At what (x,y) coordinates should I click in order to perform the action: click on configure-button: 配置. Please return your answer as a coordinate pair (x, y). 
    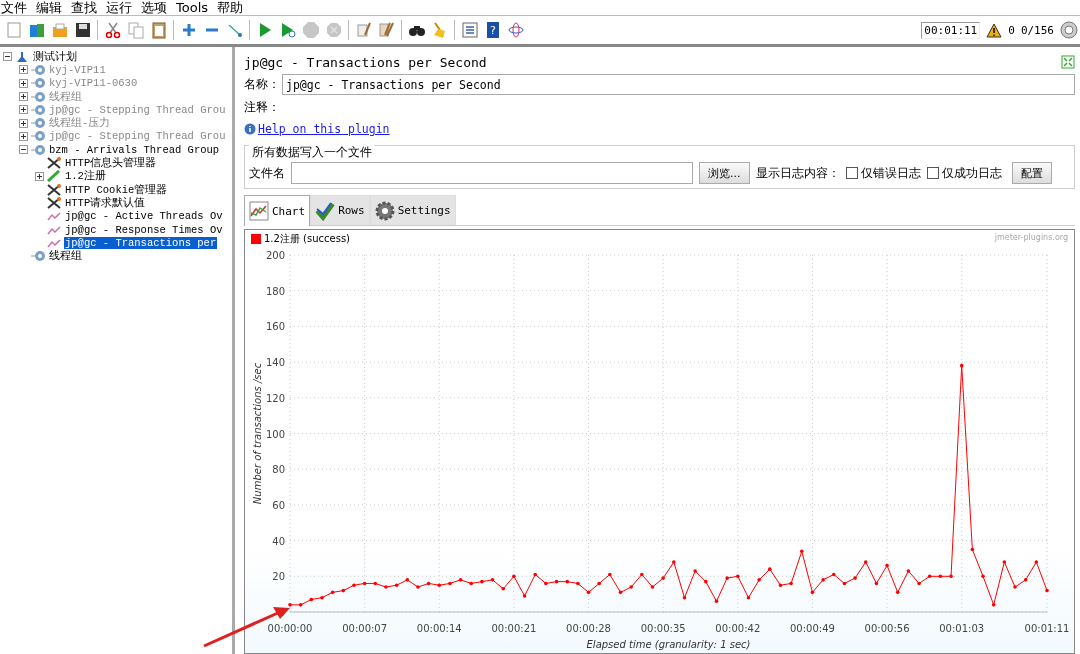
    Looking at the image, I should click on (1031, 173).